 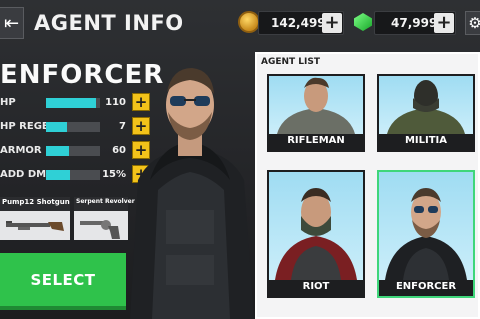 I want to click on agent-list-header: AGENT LIST, so click(x=291, y=62).